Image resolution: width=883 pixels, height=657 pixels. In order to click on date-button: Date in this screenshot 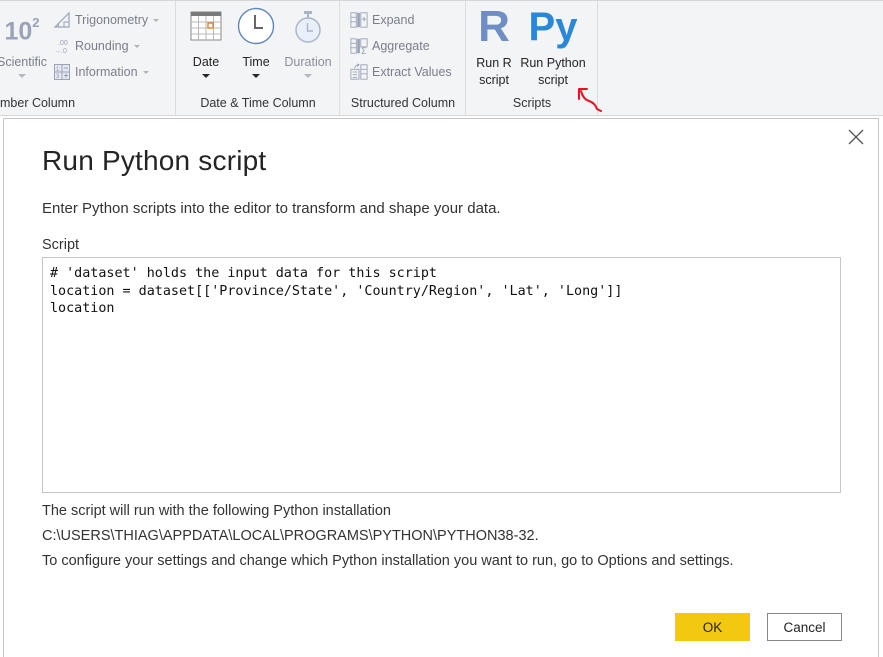, I will do `click(206, 42)`.